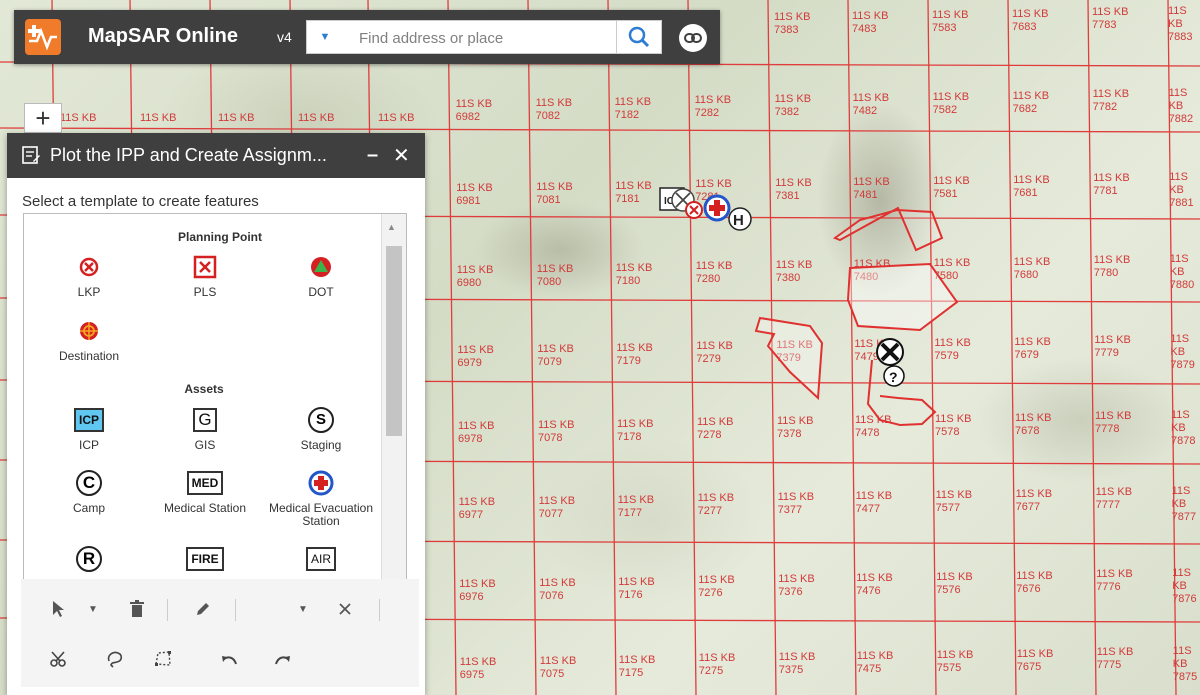 The width and height of the screenshot is (1200, 695). I want to click on helispot-map-icon: H, so click(740, 219).